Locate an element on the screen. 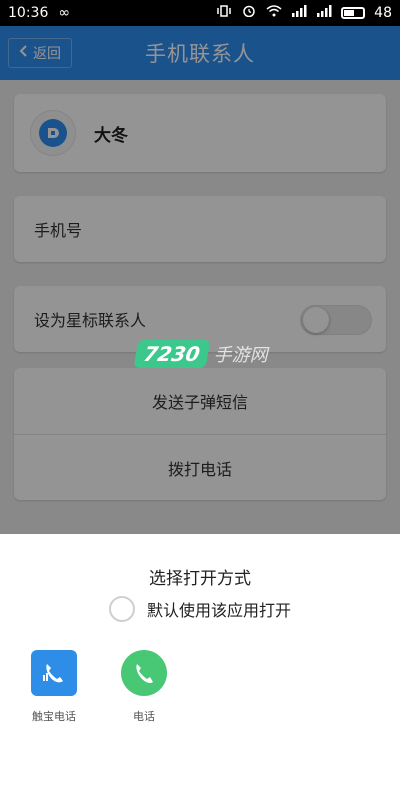  infinity-icon: ∞ is located at coordinates (64, 13).